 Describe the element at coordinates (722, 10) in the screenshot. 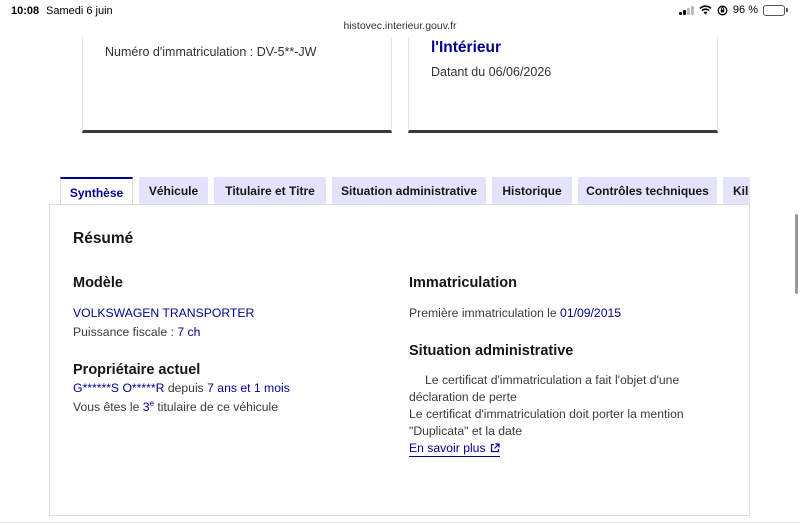

I see `orientation-lock-icon` at that location.